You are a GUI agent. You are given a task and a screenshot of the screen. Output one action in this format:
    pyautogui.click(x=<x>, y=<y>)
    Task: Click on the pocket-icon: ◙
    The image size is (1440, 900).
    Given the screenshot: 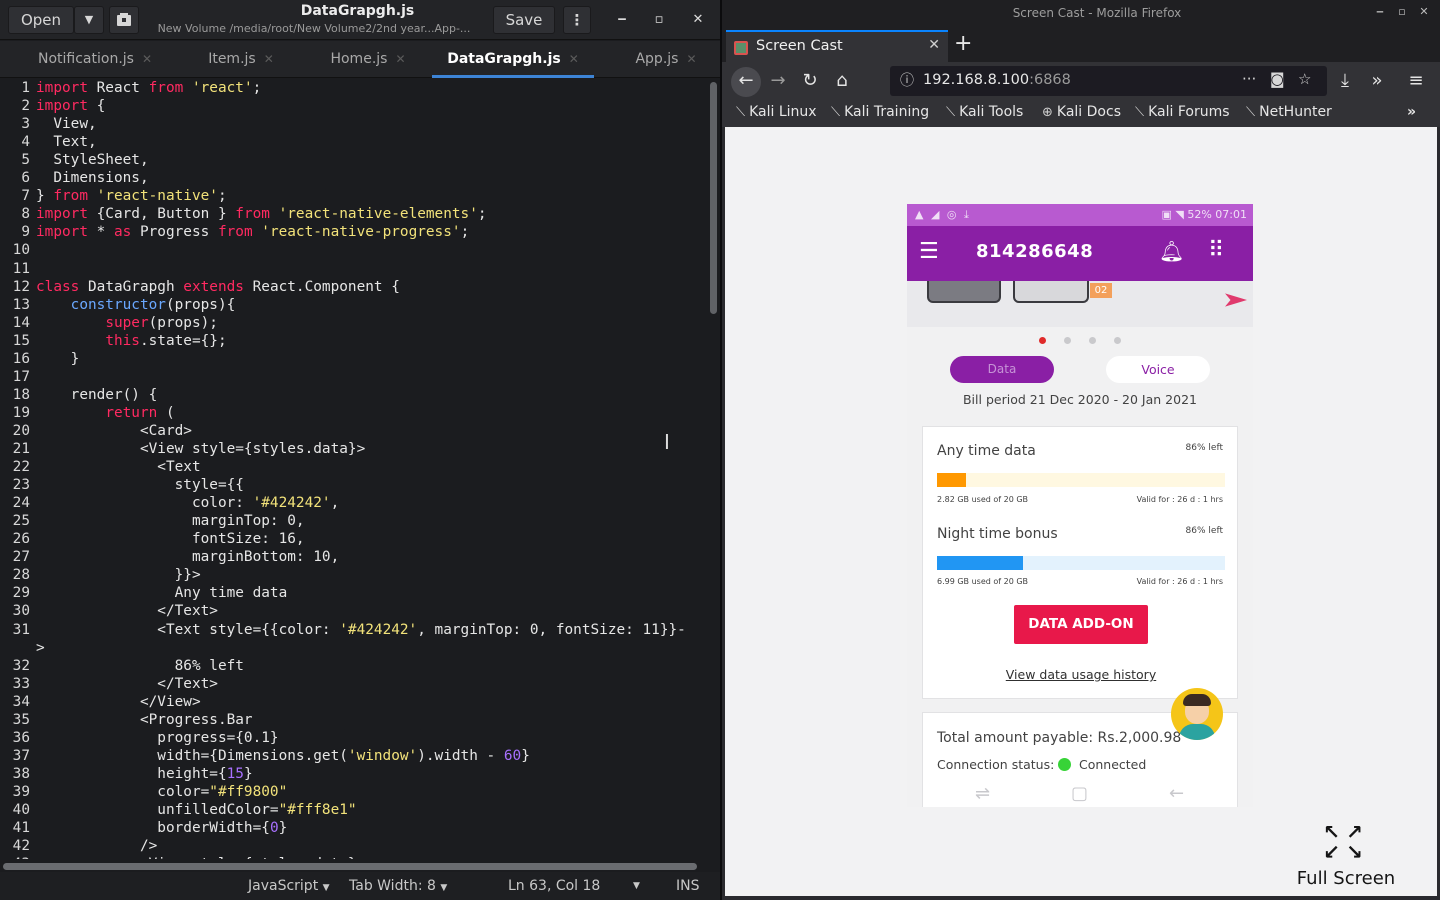 What is the action you would take?
    pyautogui.click(x=1277, y=79)
    